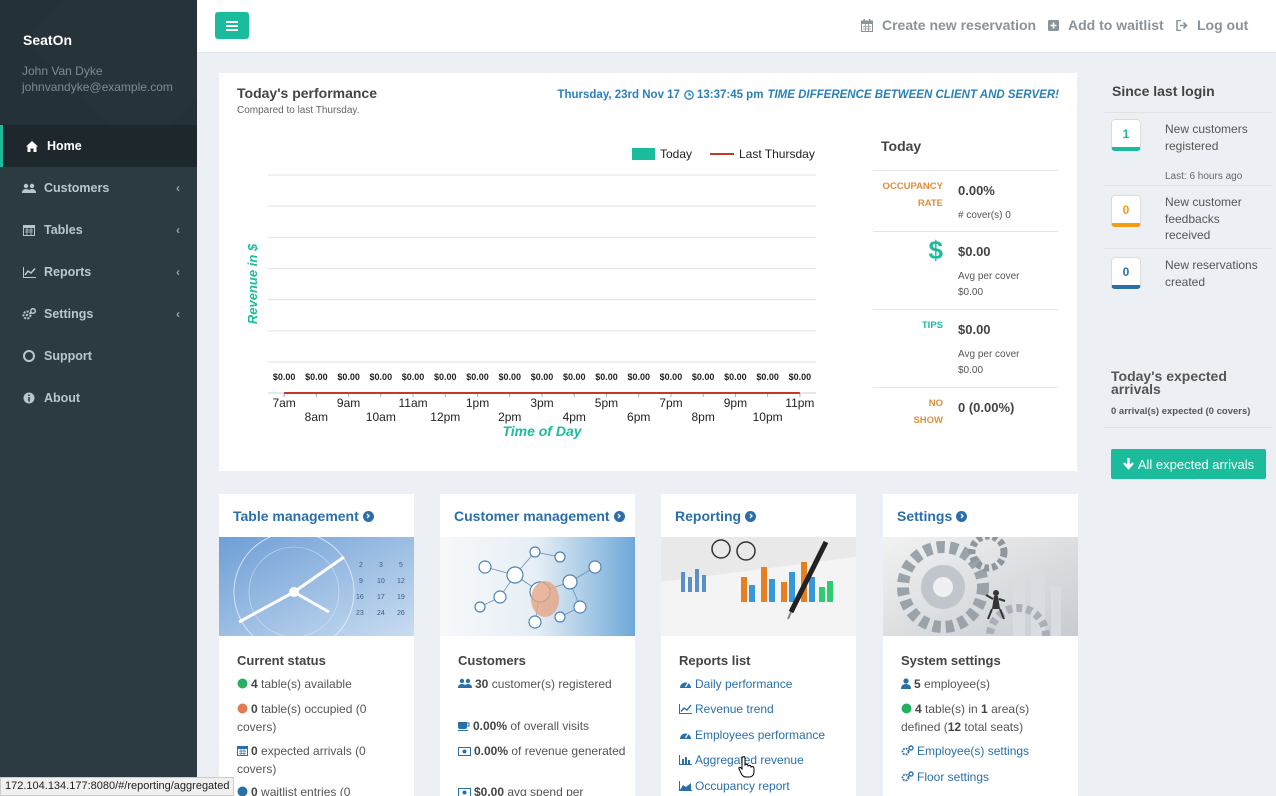 Image resolution: width=1276 pixels, height=796 pixels. I want to click on revenue-generated: 0.00% of revenue generated, so click(543, 752).